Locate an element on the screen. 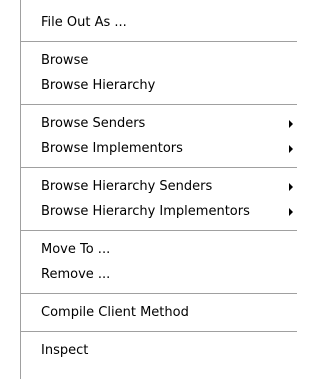 The height and width of the screenshot is (379, 320). menu-item-label: Inspect is located at coordinates (65, 350).